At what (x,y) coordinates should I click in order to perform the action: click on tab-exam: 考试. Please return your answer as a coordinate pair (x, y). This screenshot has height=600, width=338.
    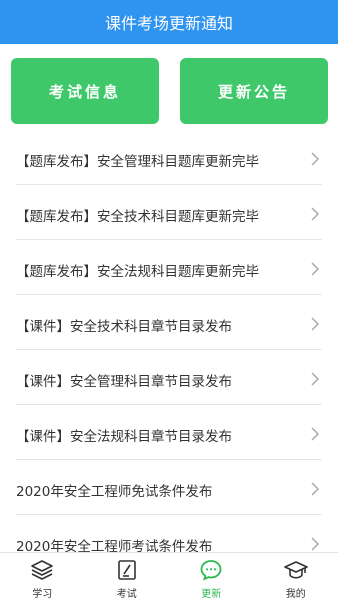
    Looking at the image, I should click on (127, 576).